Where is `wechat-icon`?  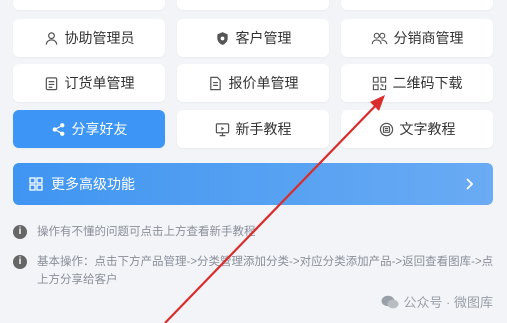 wechat-icon is located at coordinates (390, 301).